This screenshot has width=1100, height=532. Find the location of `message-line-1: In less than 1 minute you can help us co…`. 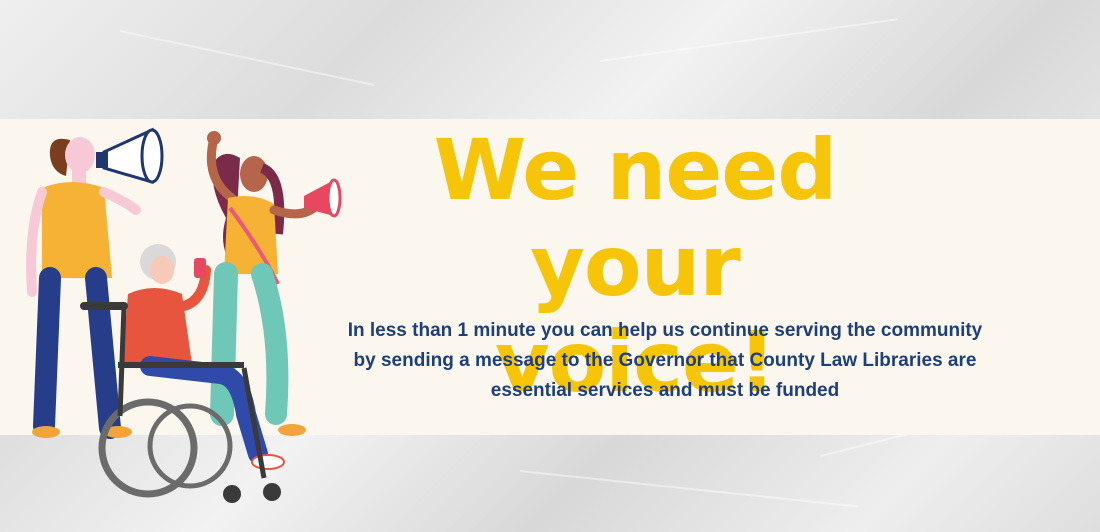

message-line-1: In less than 1 minute you can help us co… is located at coordinates (665, 330).